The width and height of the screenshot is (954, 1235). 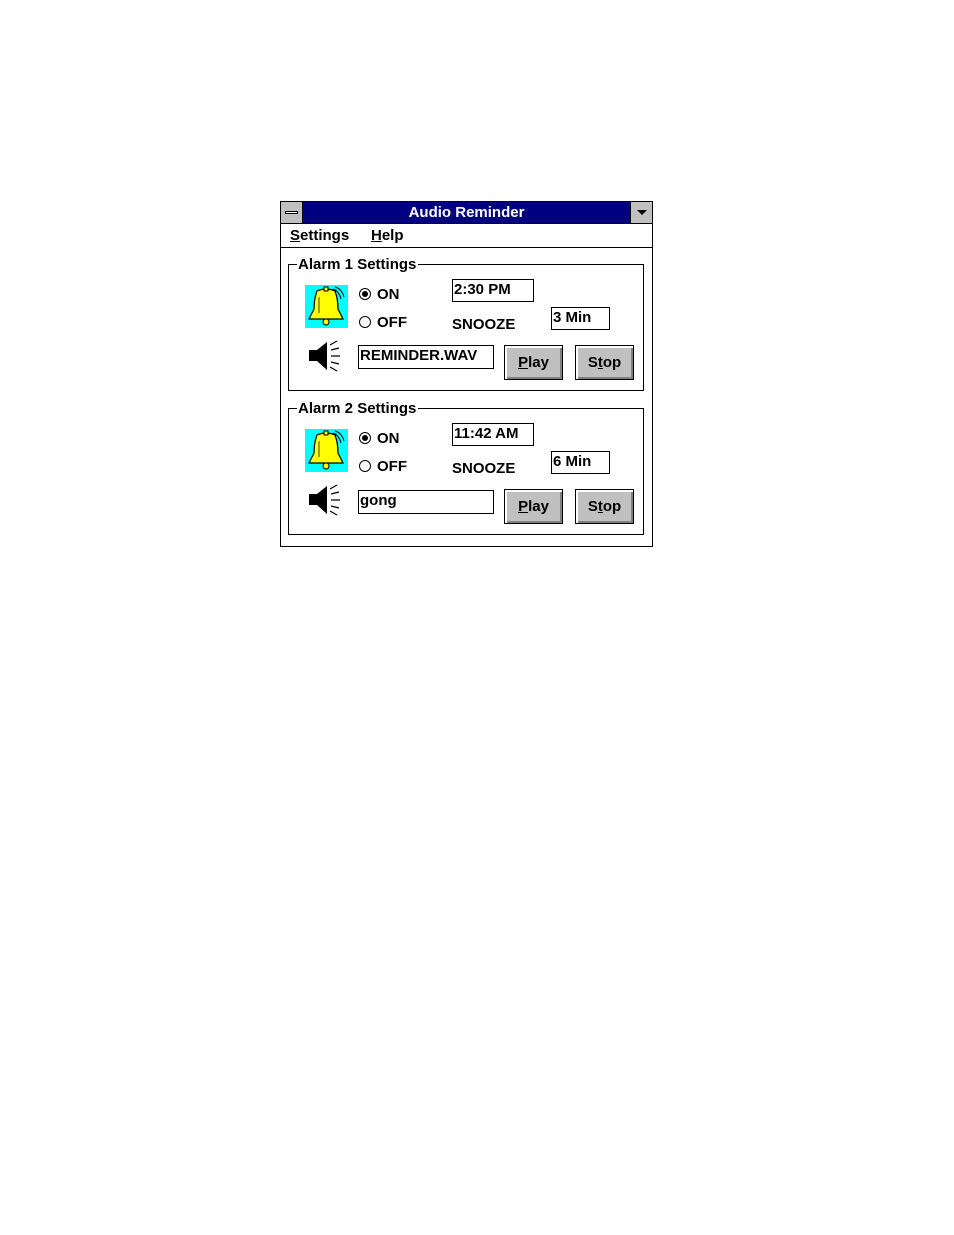 What do you see at coordinates (466, 236) in the screenshot?
I see `menu-bar: Settings Help` at bounding box center [466, 236].